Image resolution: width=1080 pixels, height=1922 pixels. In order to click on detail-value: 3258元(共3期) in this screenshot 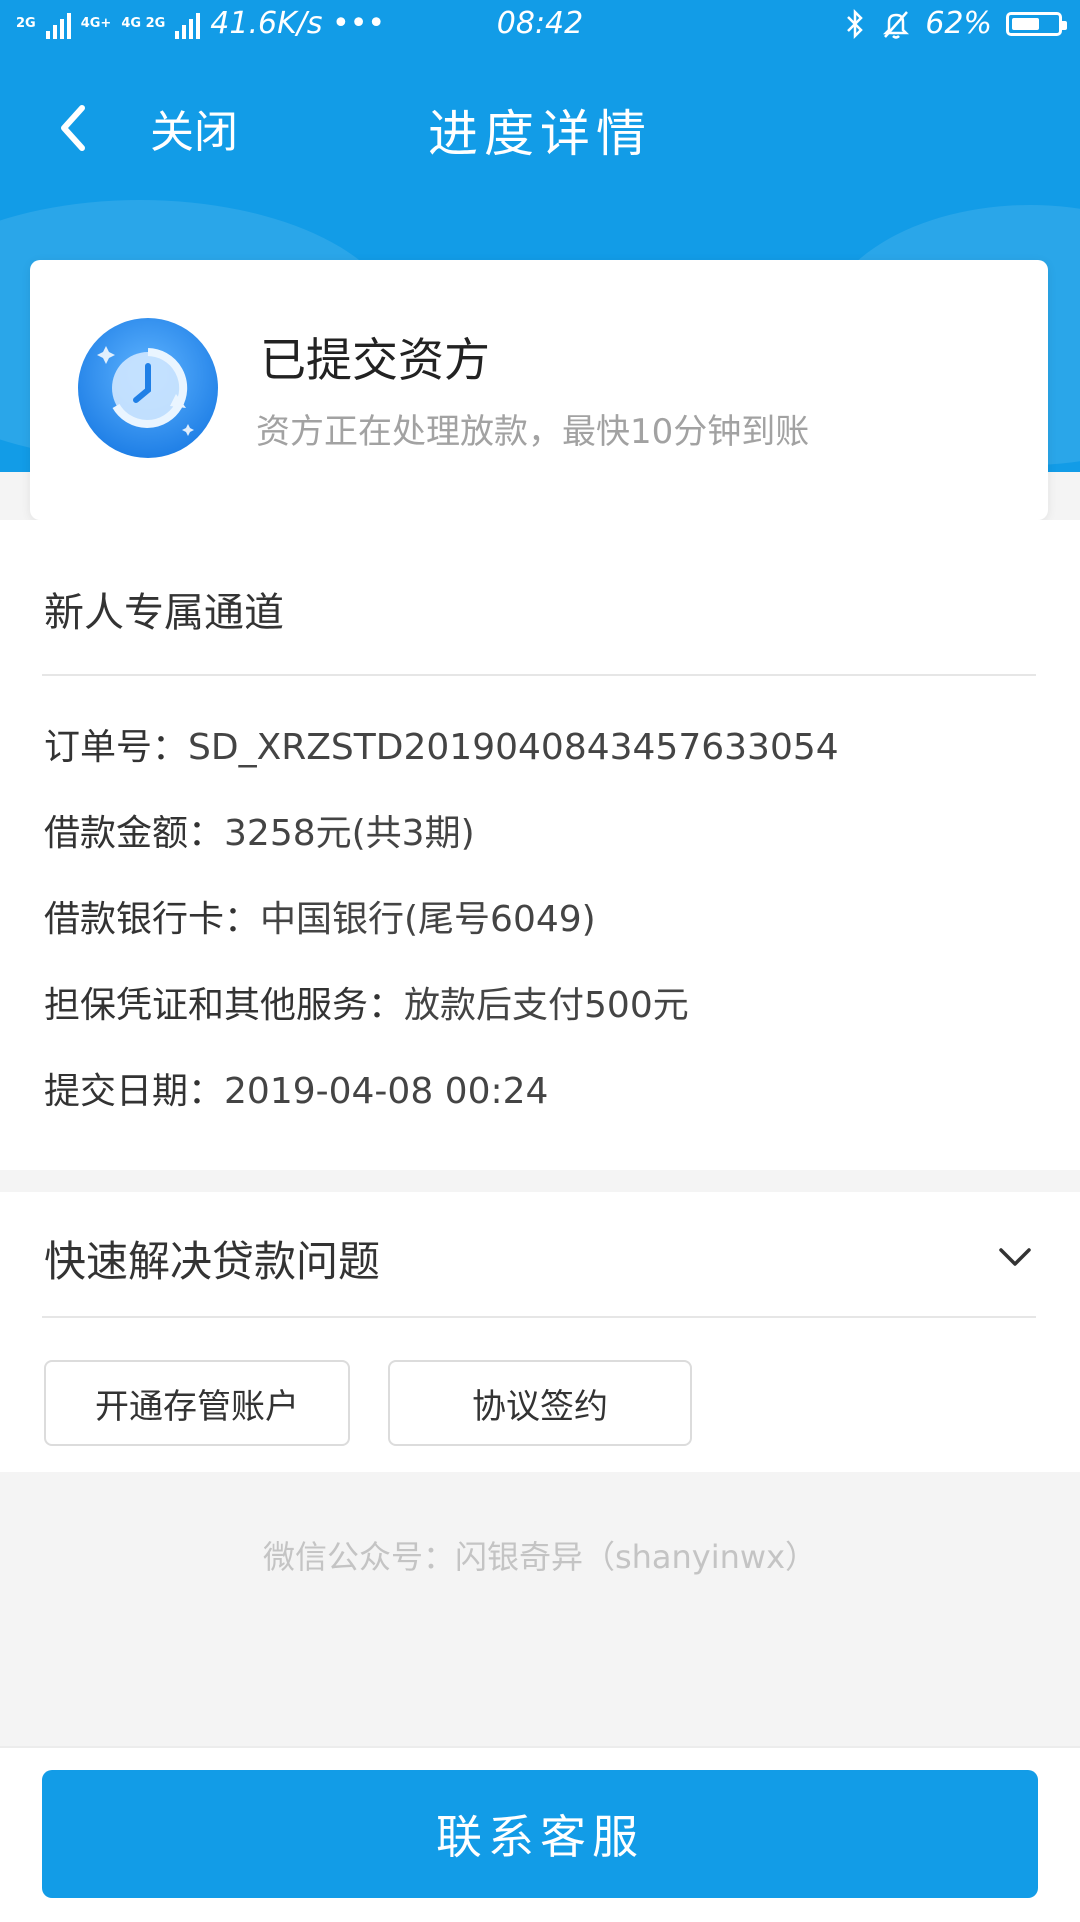, I will do `click(349, 833)`.